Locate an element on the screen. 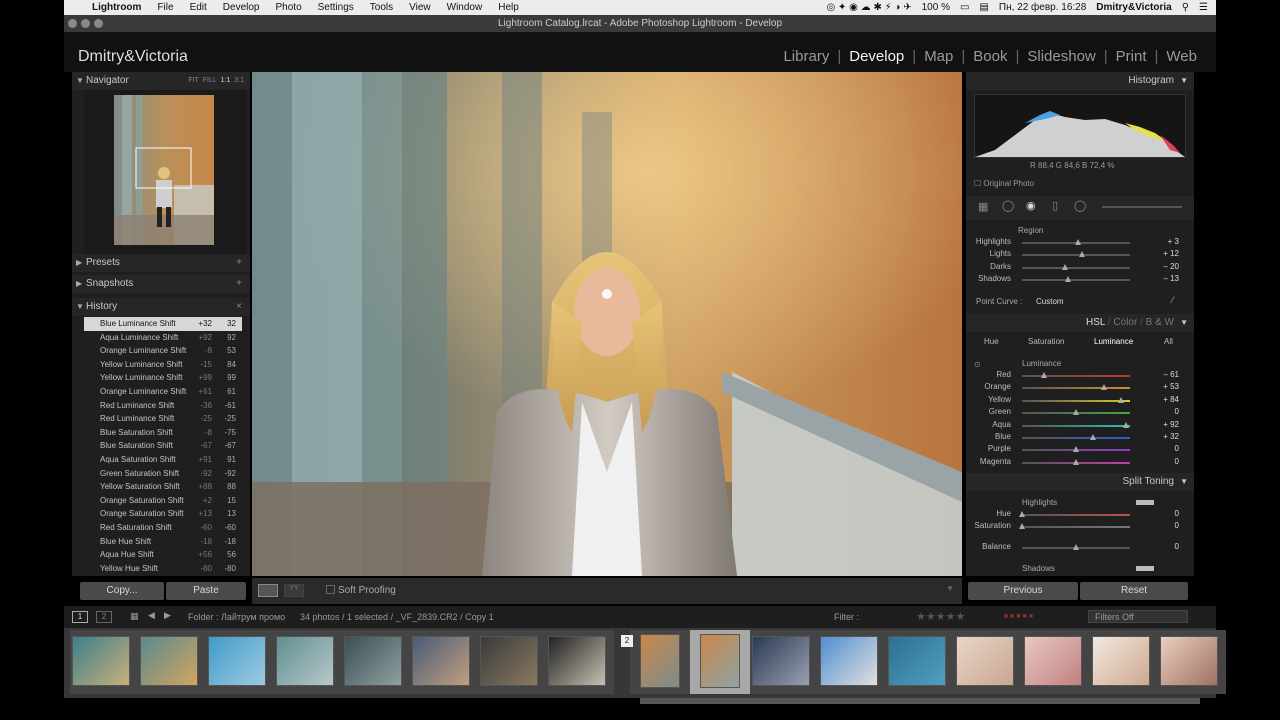 This screenshot has height=720, width=1280. slider-shadows: Shadows – 13 is located at coordinates (1078, 280).